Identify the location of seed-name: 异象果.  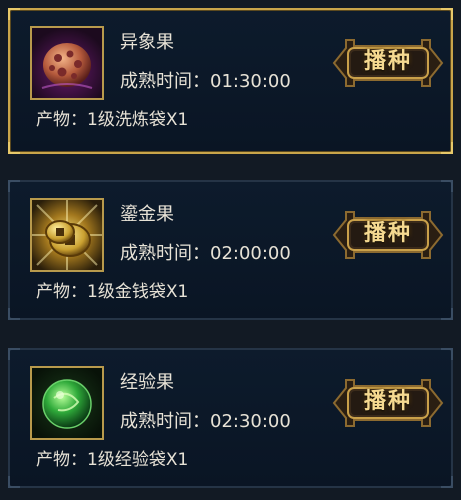
(147, 42).